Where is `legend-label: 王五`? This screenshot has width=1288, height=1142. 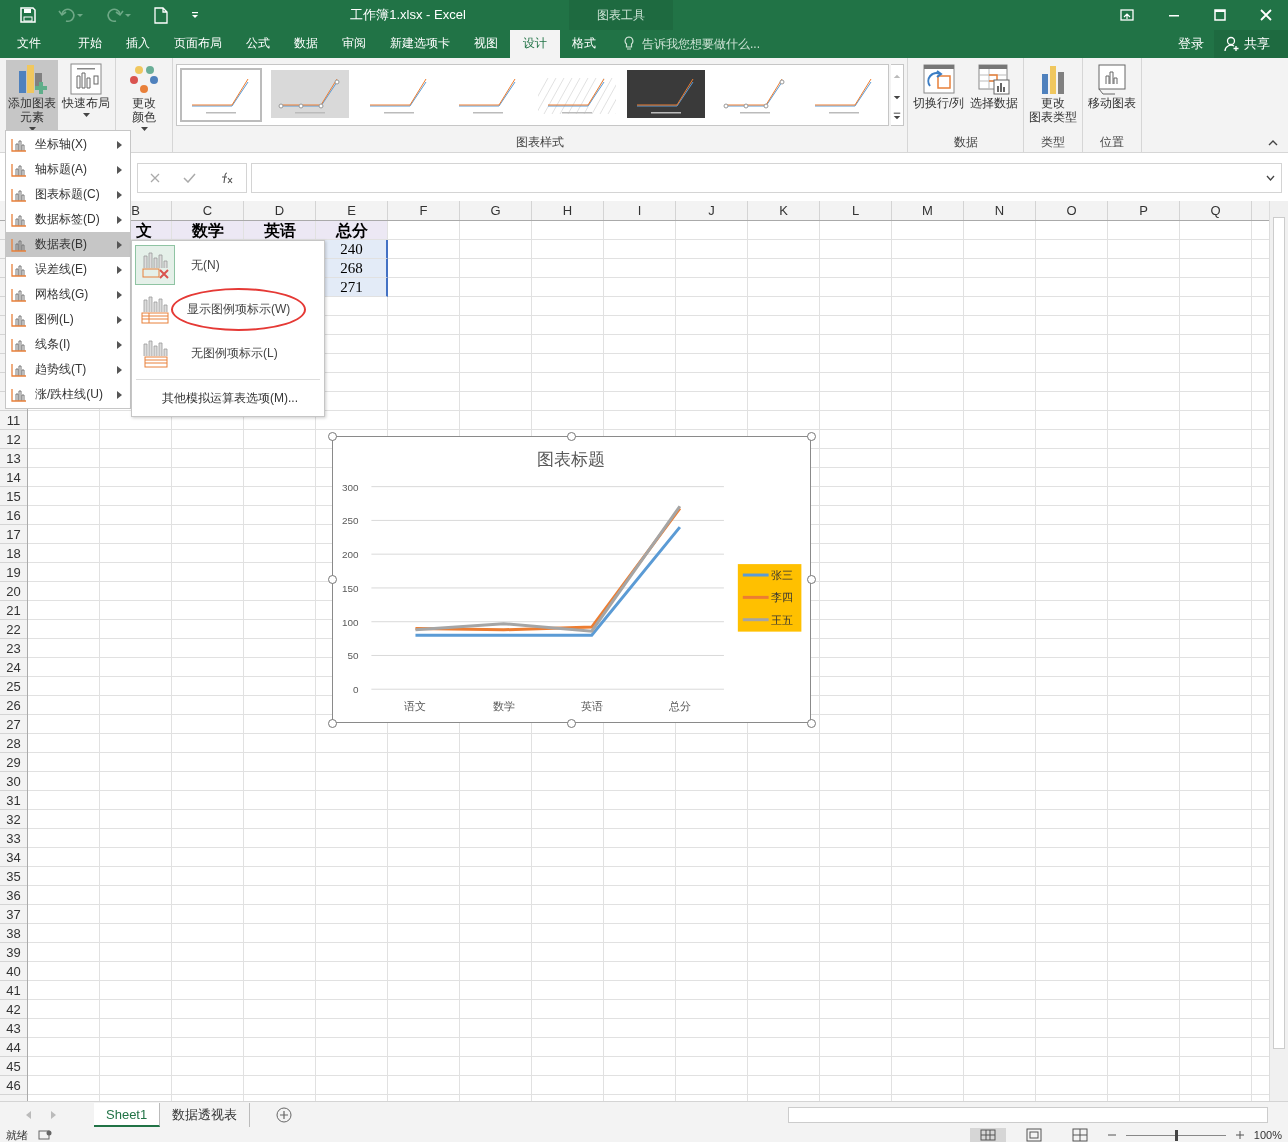
legend-label: 王五 is located at coordinates (781, 619).